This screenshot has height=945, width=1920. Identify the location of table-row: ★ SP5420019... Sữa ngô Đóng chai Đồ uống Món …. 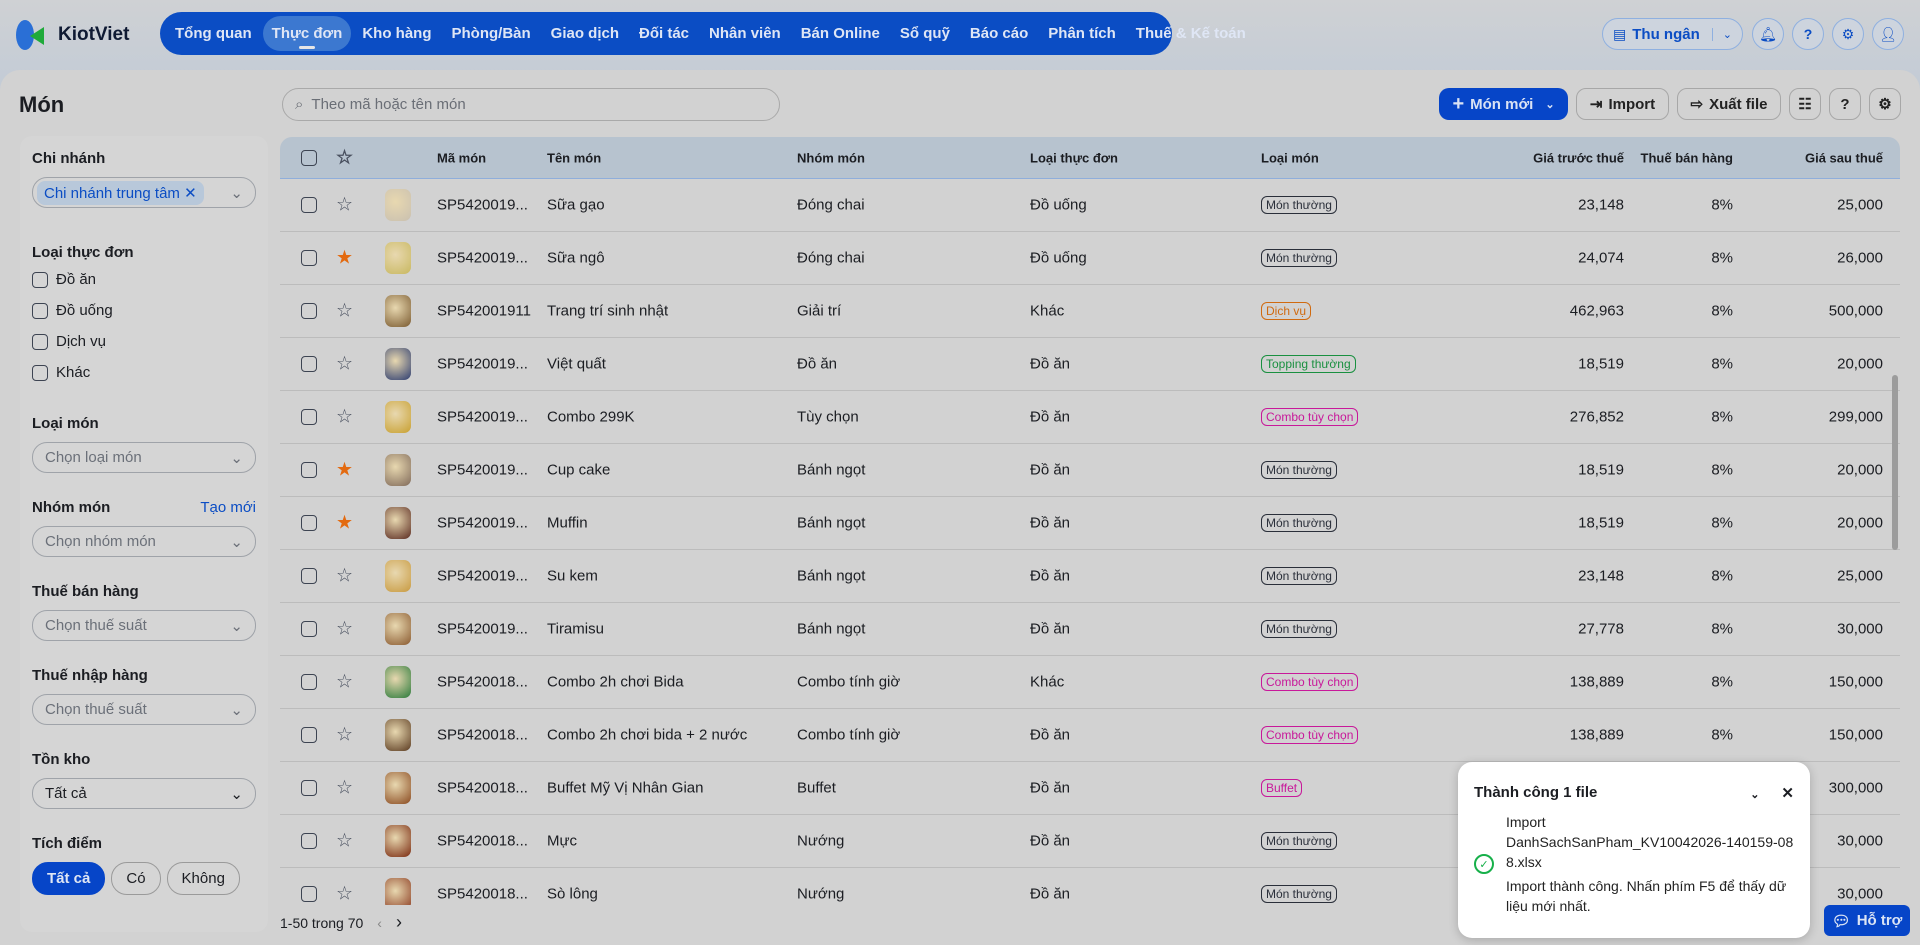
(1090, 258).